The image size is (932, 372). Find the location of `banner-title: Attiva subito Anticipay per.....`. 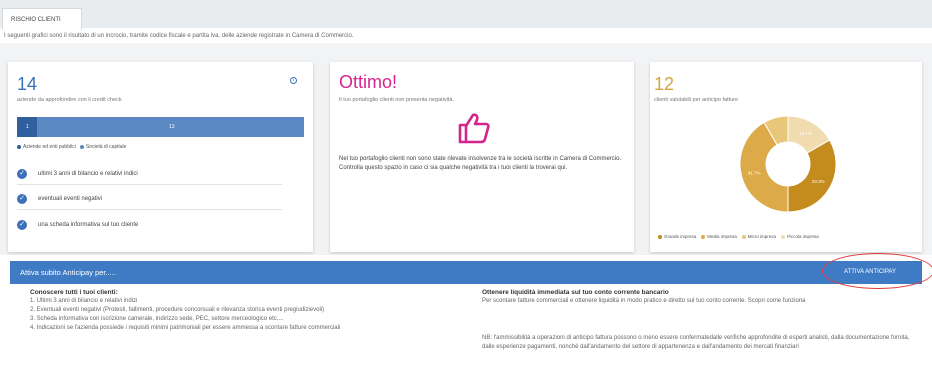

banner-title: Attiva subito Anticipay per..... is located at coordinates (68, 272).